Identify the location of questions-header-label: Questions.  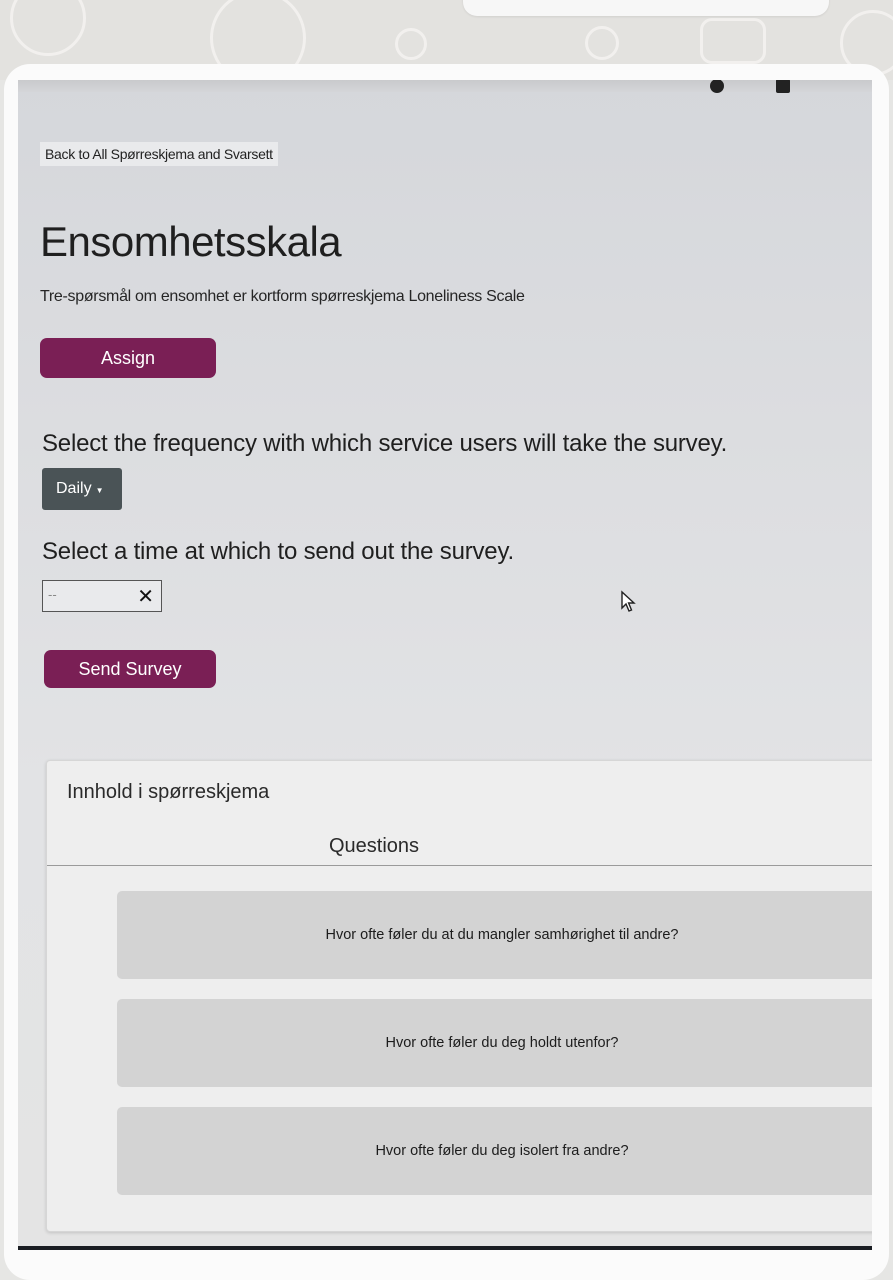
(374, 846).